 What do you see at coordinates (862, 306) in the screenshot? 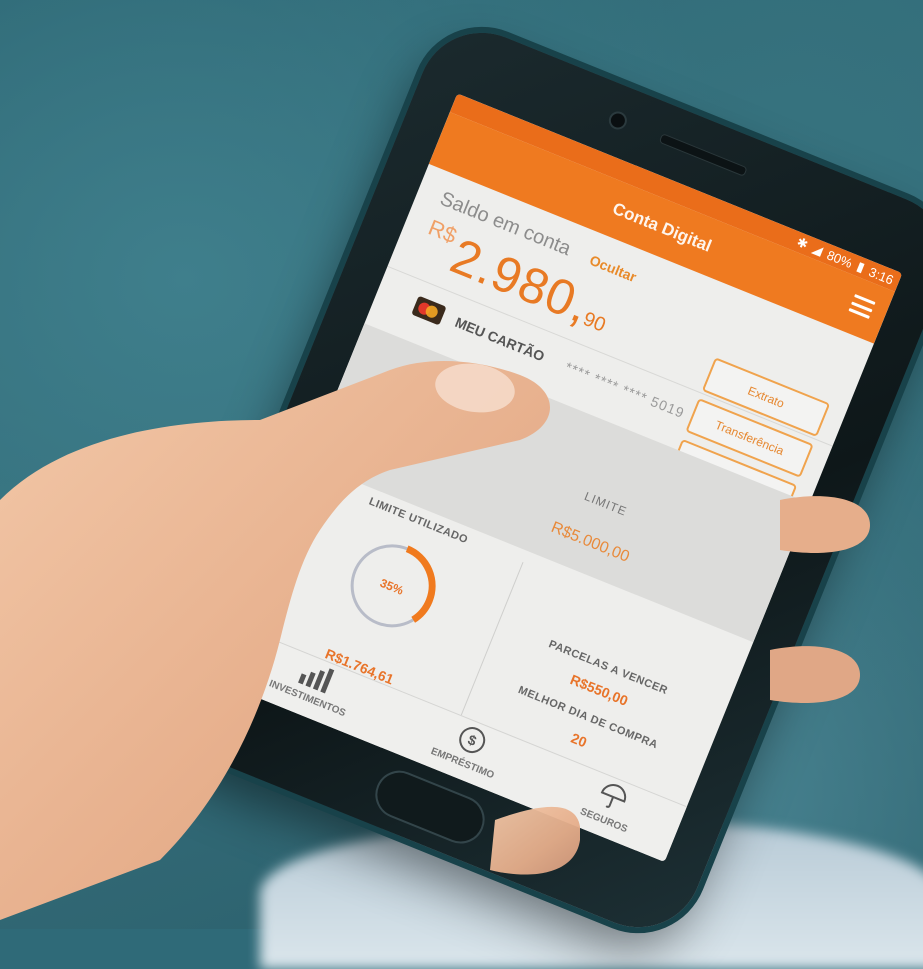
I see `hamburger-menu-icon` at bounding box center [862, 306].